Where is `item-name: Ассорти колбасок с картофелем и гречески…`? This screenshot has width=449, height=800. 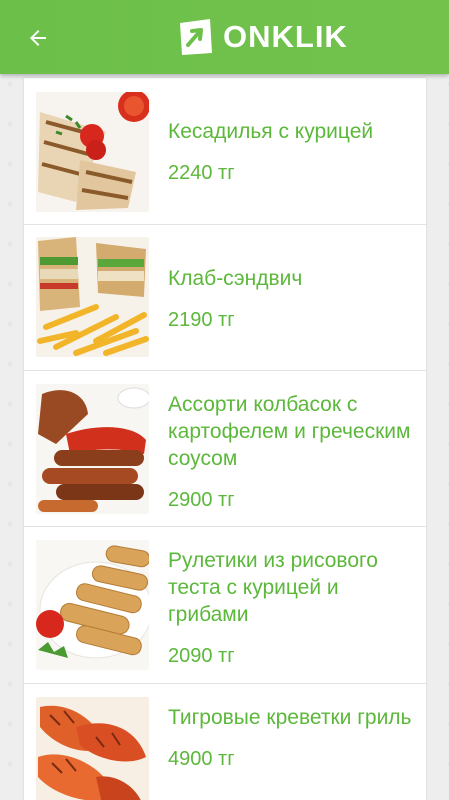 item-name: Ассорти колбасок с картофелем и гречески… is located at coordinates (289, 431).